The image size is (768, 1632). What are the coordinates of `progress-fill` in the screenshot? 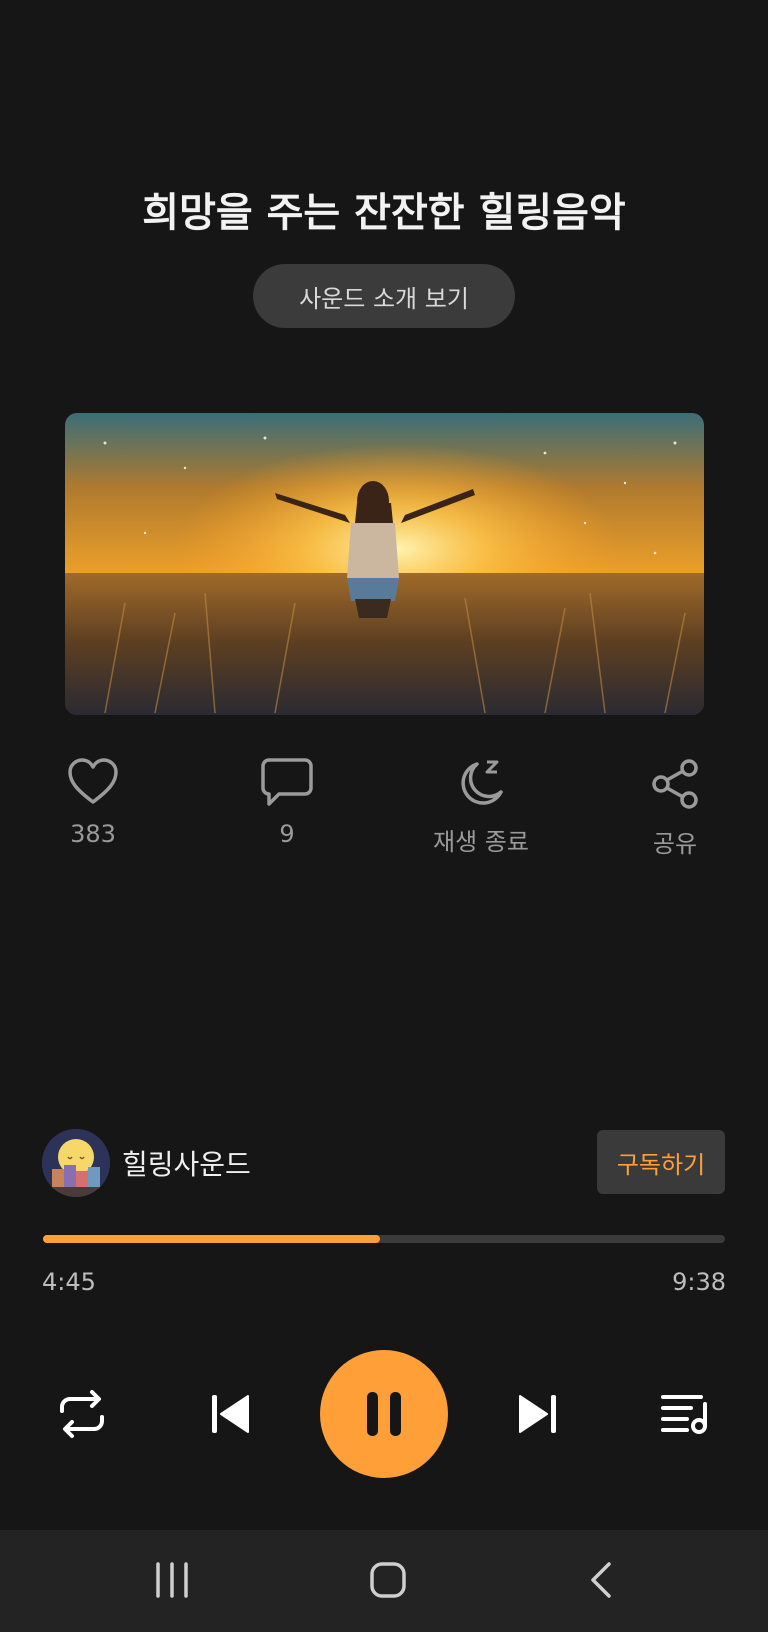 It's located at (211, 1239).